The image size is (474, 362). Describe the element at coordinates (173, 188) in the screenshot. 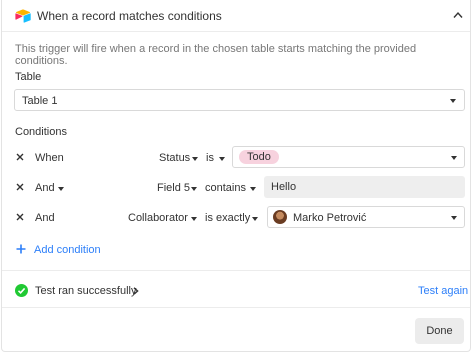

I see `condition-field-select: Field 5` at that location.